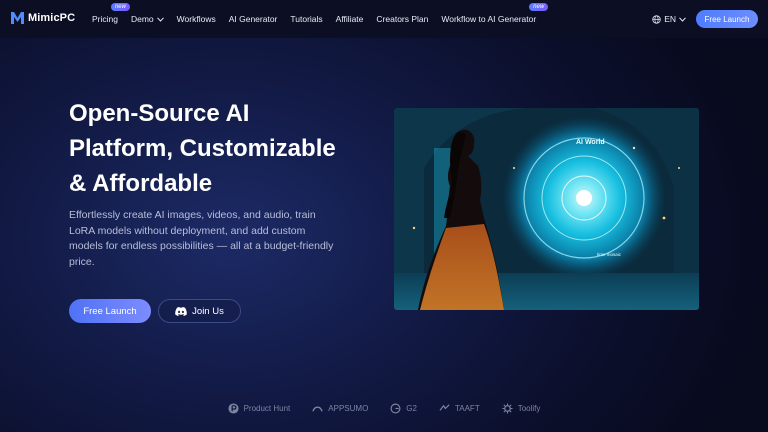 The image size is (768, 432). What do you see at coordinates (318, 408) in the screenshot?
I see `appsumo-icon` at bounding box center [318, 408].